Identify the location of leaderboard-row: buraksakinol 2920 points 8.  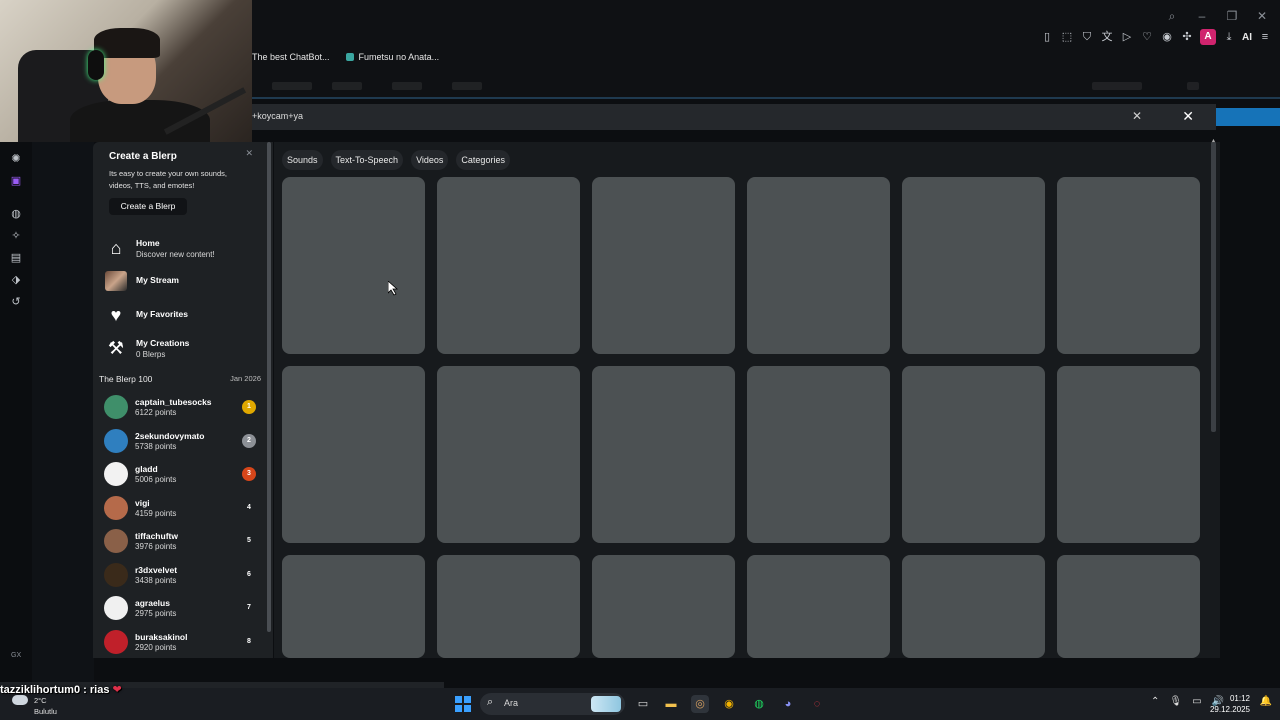
(183, 642).